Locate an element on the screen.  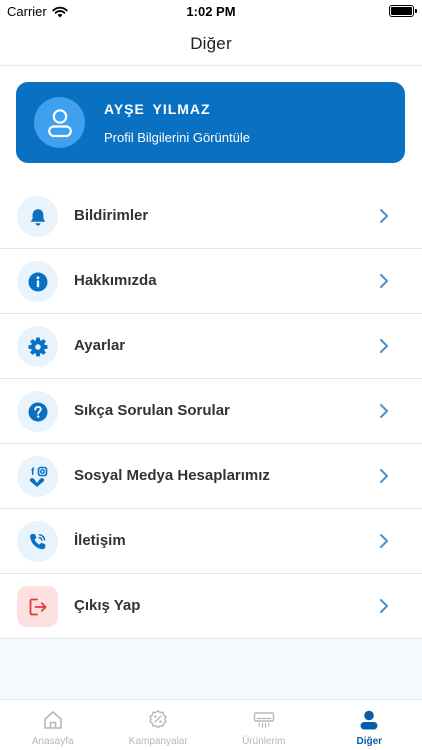
tab-urunlerim: Ürünlerim is located at coordinates (264, 725).